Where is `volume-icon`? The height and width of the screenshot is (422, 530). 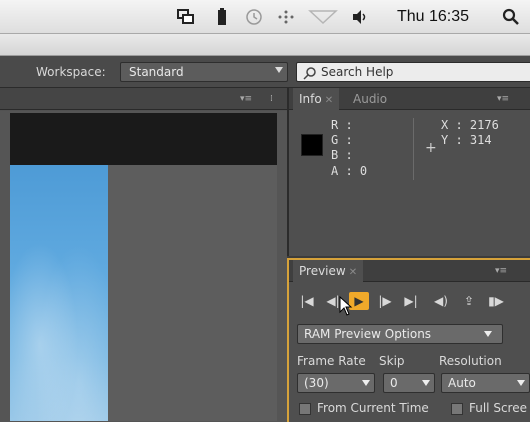
volume-icon is located at coordinates (360, 17).